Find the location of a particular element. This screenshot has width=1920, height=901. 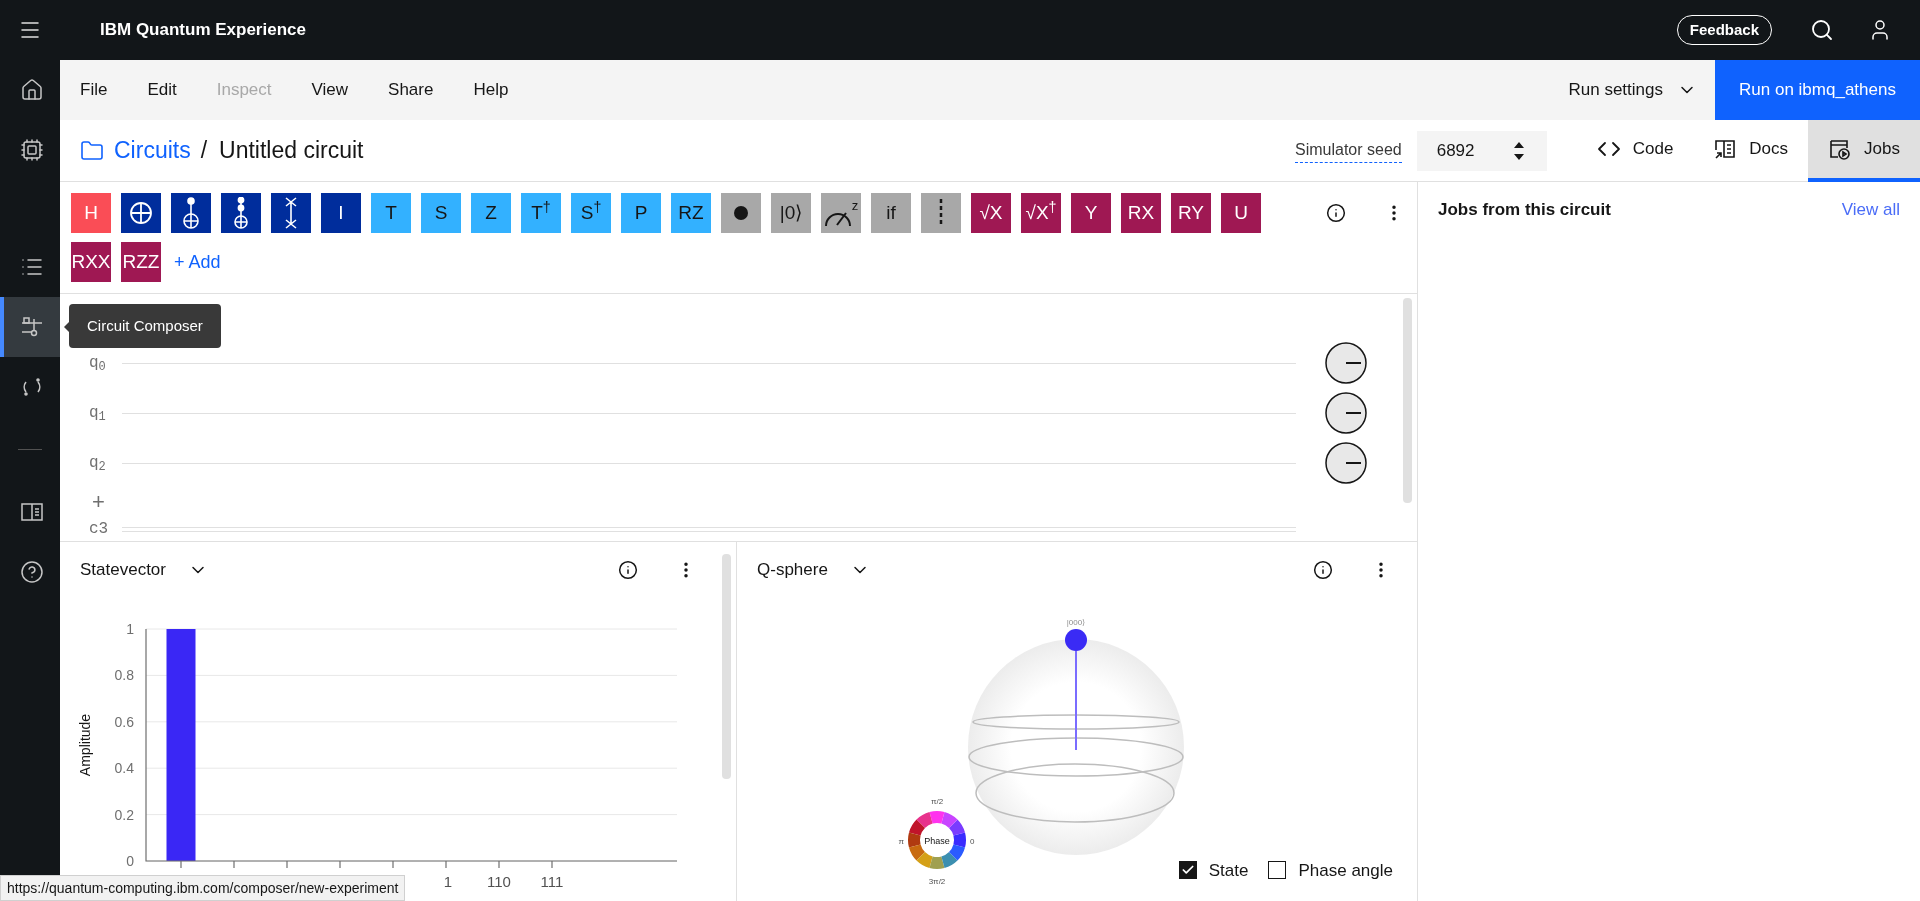

phase-label: Phase is located at coordinates (937, 841).